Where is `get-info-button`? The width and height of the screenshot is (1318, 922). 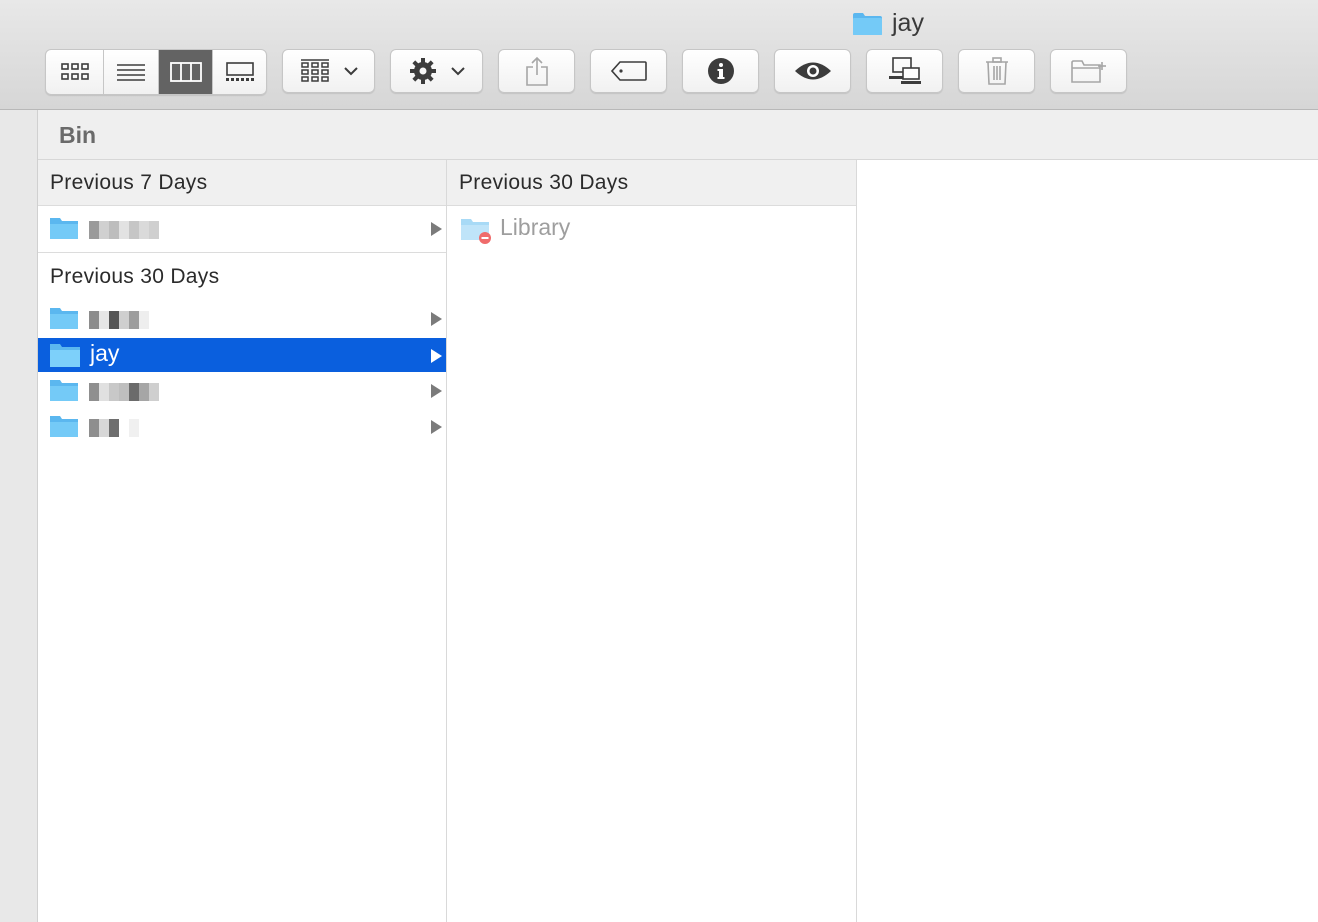 get-info-button is located at coordinates (720, 71).